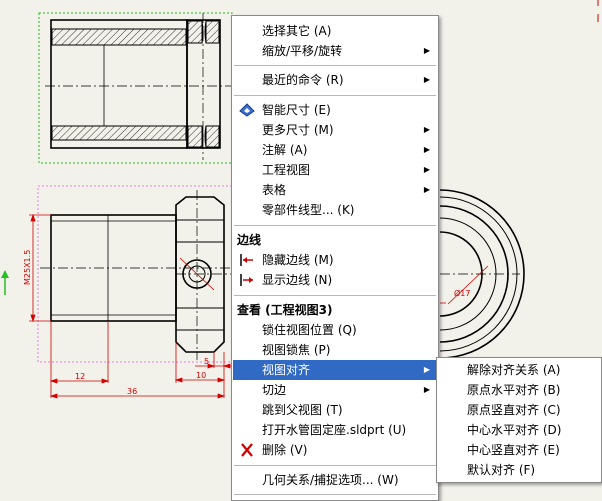 Image resolution: width=602 pixels, height=501 pixels. I want to click on menu-item-label: 工程视图, so click(286, 170).